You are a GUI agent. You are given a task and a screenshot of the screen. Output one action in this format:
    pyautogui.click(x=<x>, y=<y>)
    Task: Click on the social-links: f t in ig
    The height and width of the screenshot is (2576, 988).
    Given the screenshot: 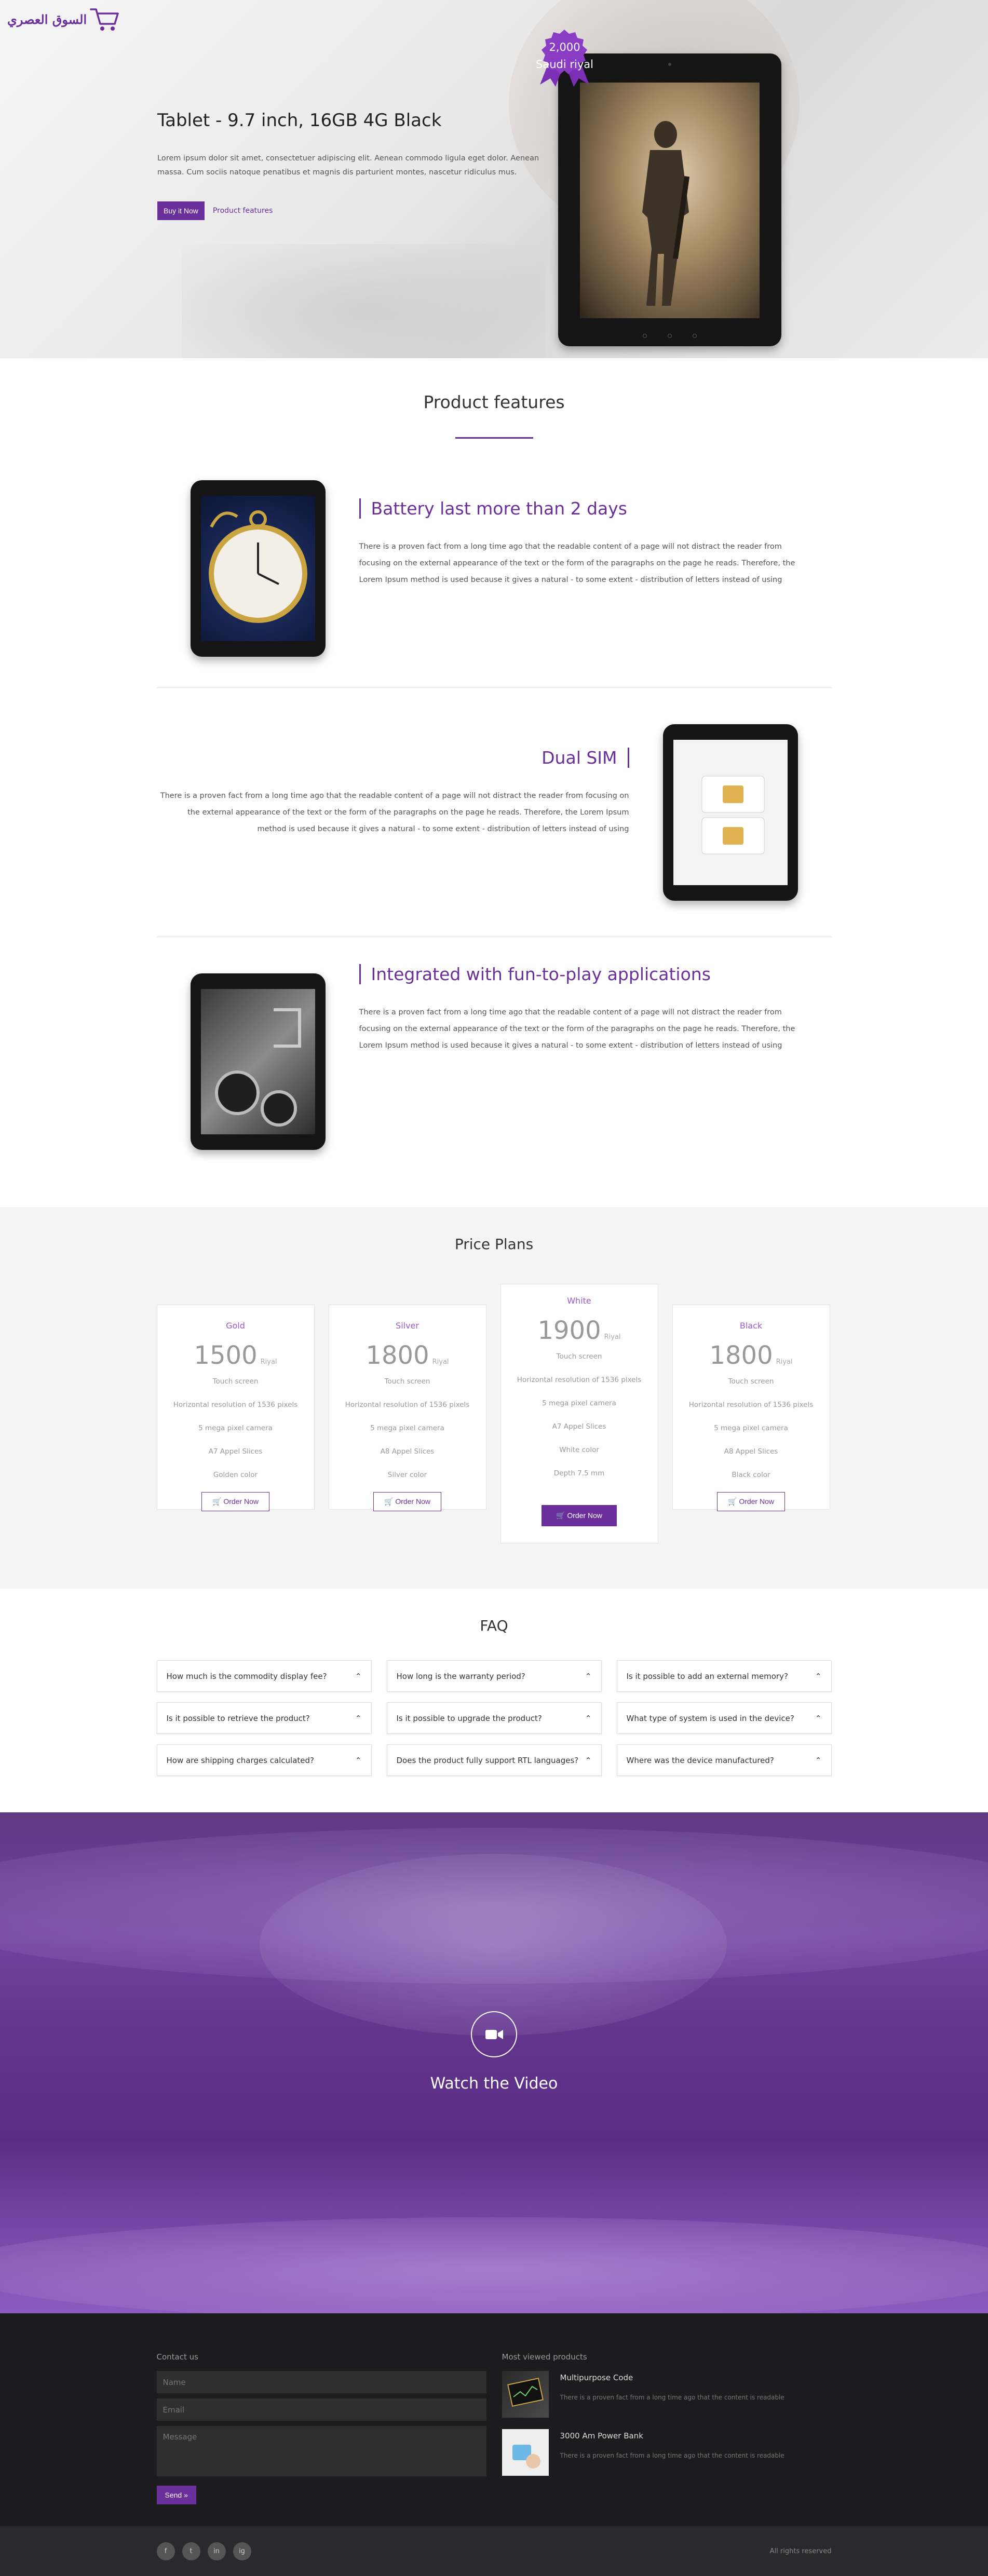 What is the action you would take?
    pyautogui.click(x=203, y=2551)
    